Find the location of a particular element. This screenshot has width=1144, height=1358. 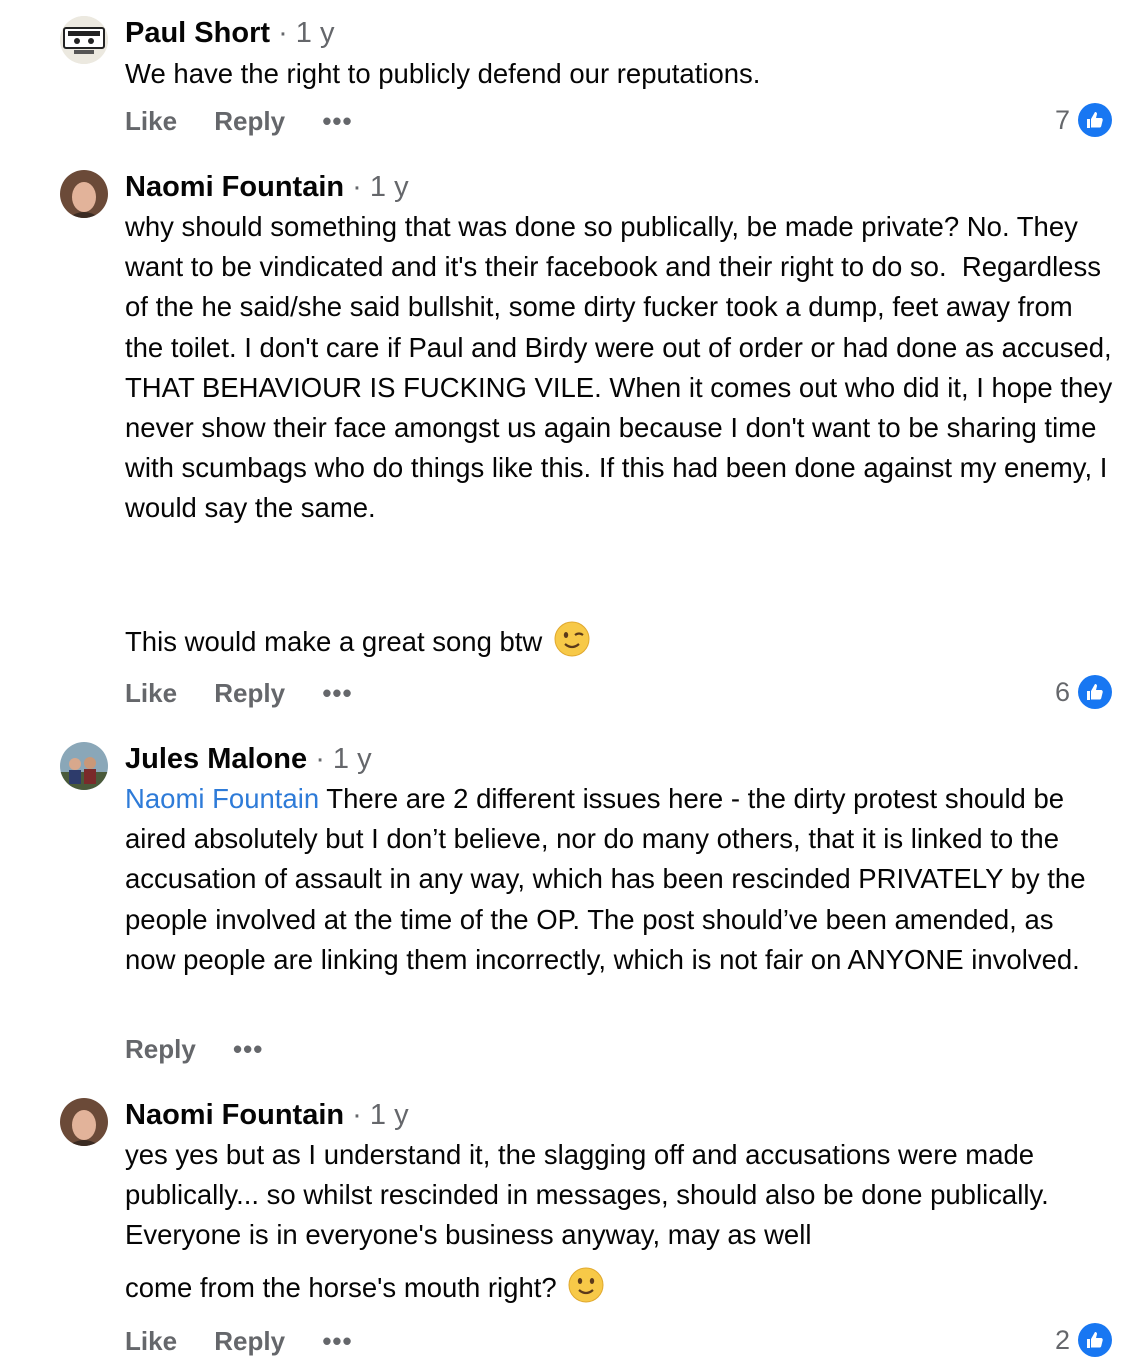

reaction-count: 6 is located at coordinates (1083, 692).